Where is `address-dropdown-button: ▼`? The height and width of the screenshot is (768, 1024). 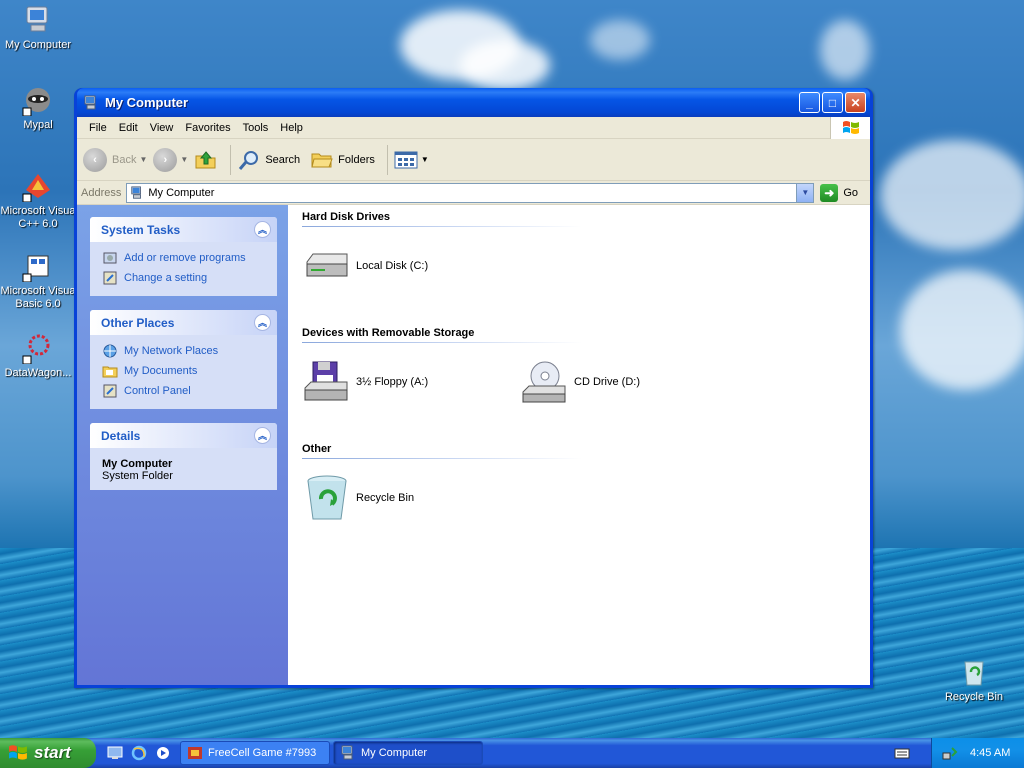
address-dropdown-button: ▼ is located at coordinates (805, 192).